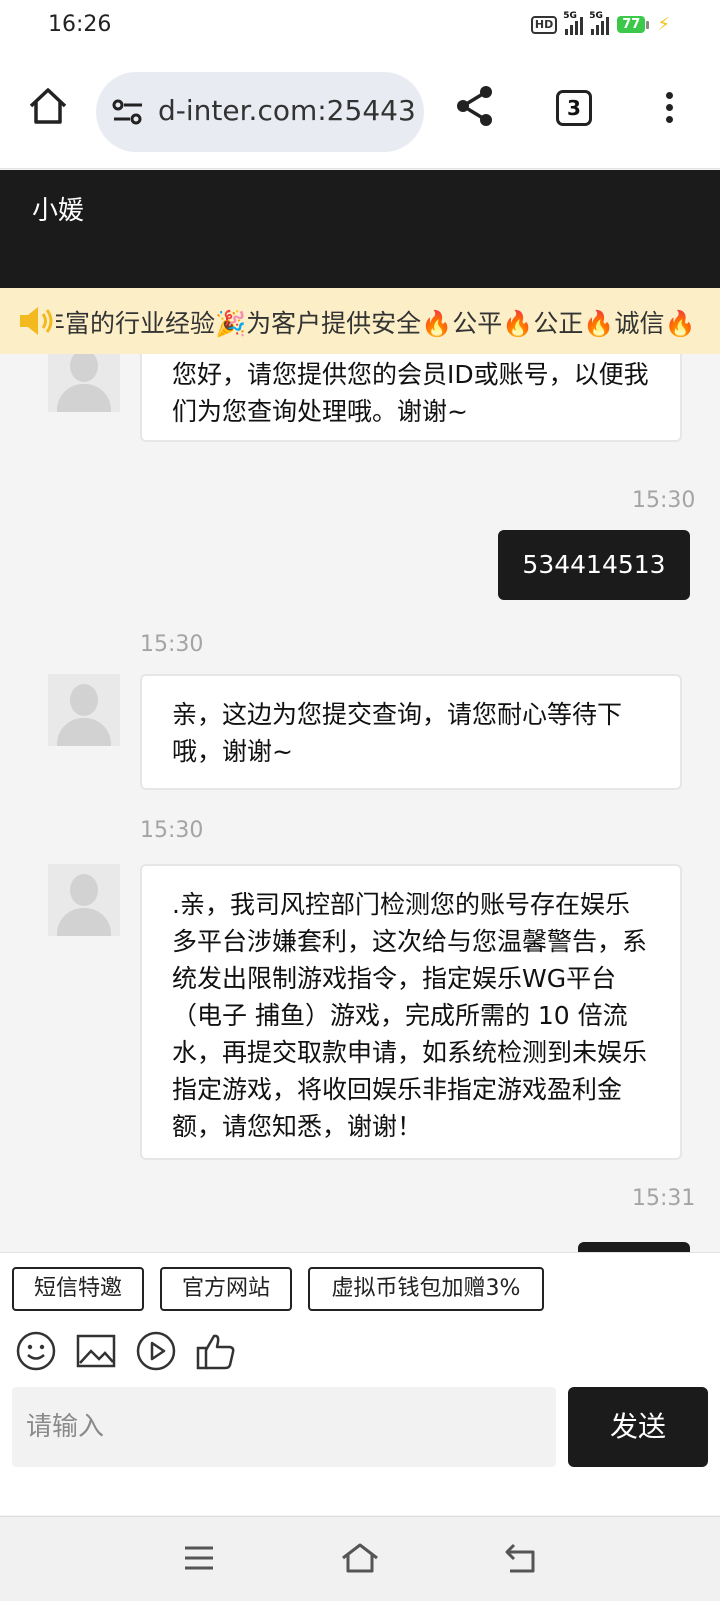  I want to click on message-bubble-incoming: 您好，请您提供您的会员ID或账号，以便我们为您查询处理哦。谢谢~, so click(411, 398).